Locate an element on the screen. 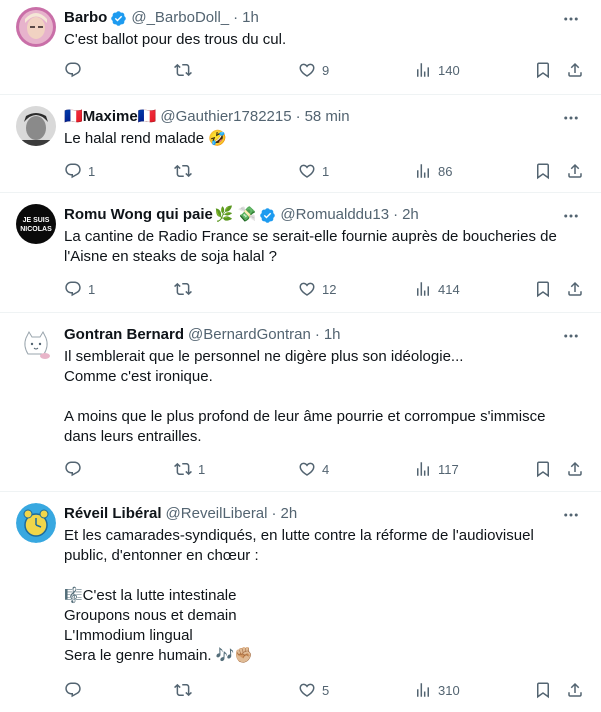  author-name: Romu Wong qui paie is located at coordinates (138, 215).